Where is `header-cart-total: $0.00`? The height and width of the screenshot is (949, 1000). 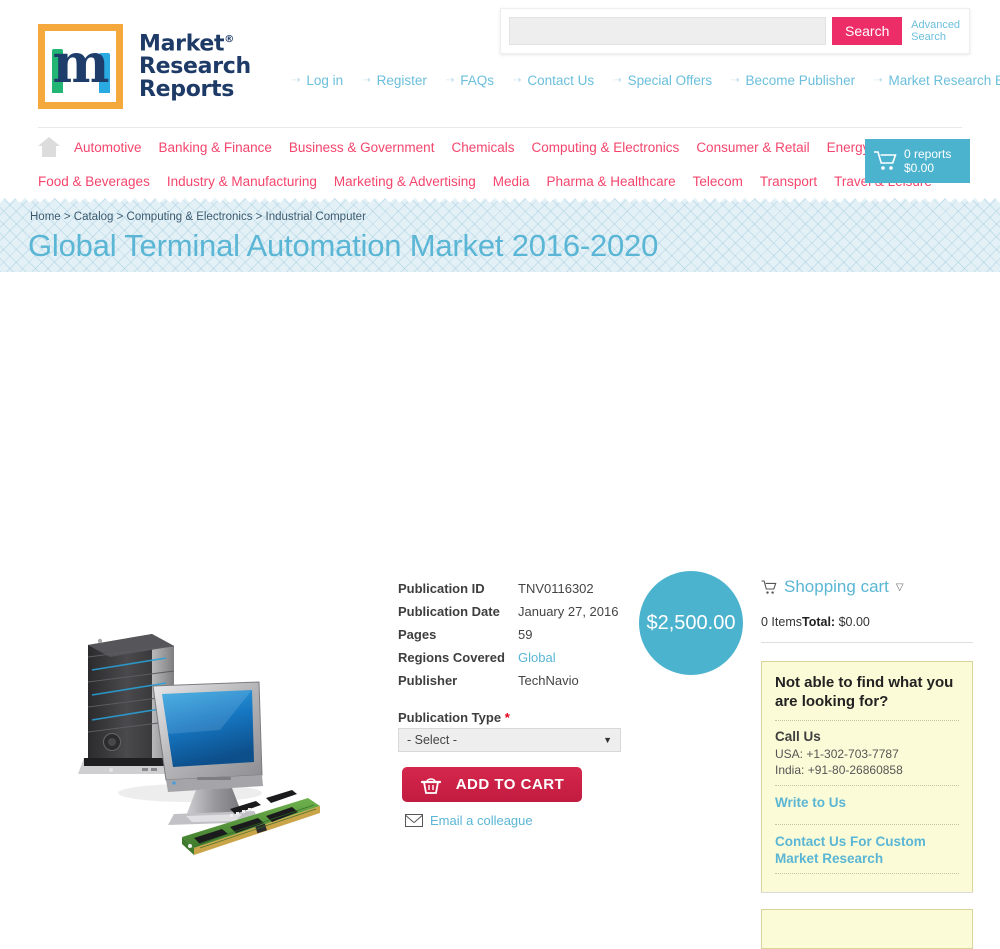
header-cart-total: $0.00 is located at coordinates (919, 168).